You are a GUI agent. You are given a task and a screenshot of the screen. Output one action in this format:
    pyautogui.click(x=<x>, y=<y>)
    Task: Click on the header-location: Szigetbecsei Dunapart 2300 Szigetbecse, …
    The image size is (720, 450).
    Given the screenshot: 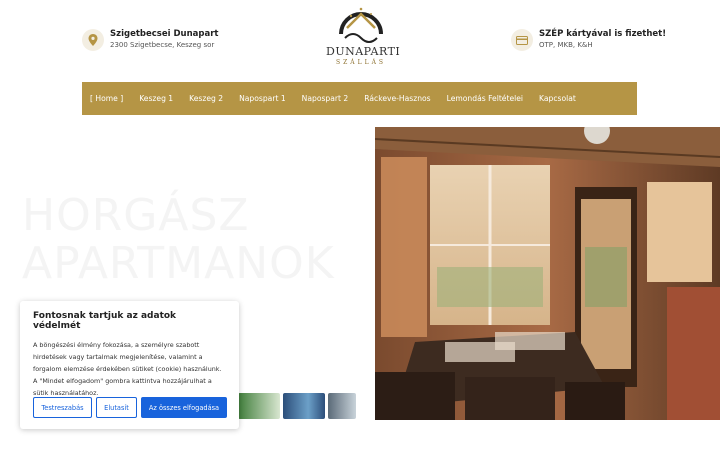 What is the action you would take?
    pyautogui.click(x=150, y=40)
    